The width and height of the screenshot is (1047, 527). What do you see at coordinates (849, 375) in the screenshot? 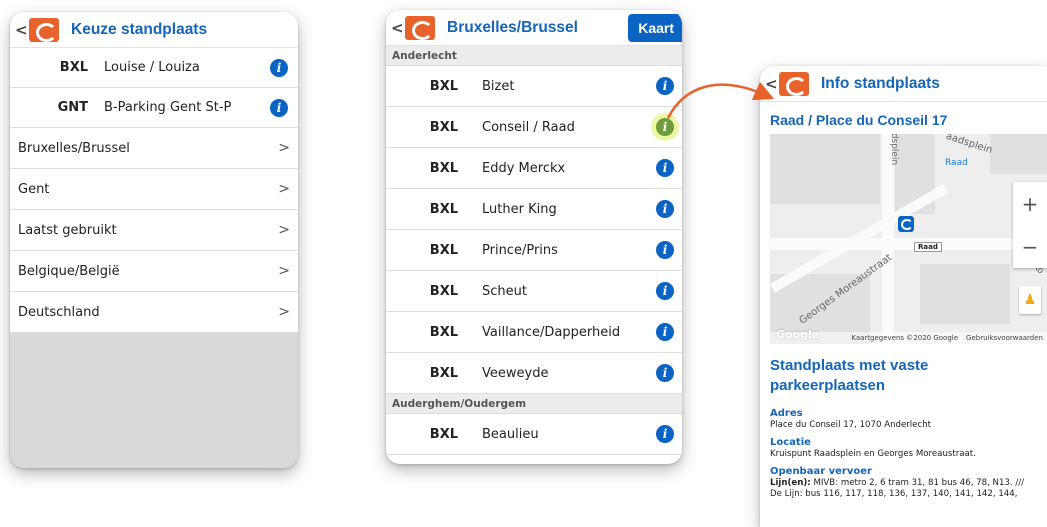
I see `place-type: Standplaats met vaste parkeerplaatsen` at bounding box center [849, 375].